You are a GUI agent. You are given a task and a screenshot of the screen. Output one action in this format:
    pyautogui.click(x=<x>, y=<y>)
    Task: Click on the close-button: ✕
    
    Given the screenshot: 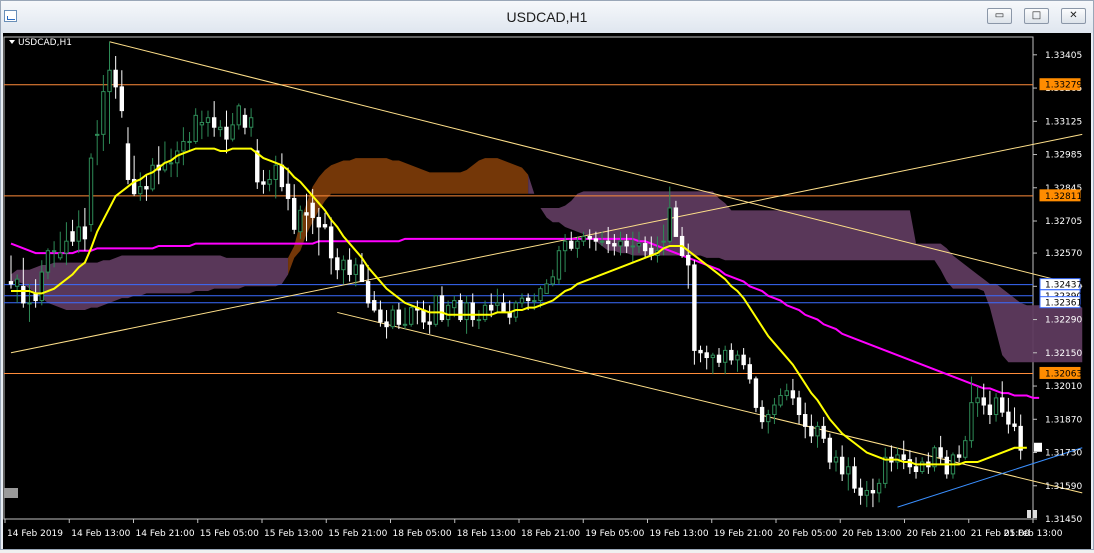 What is the action you would take?
    pyautogui.click(x=1073, y=16)
    